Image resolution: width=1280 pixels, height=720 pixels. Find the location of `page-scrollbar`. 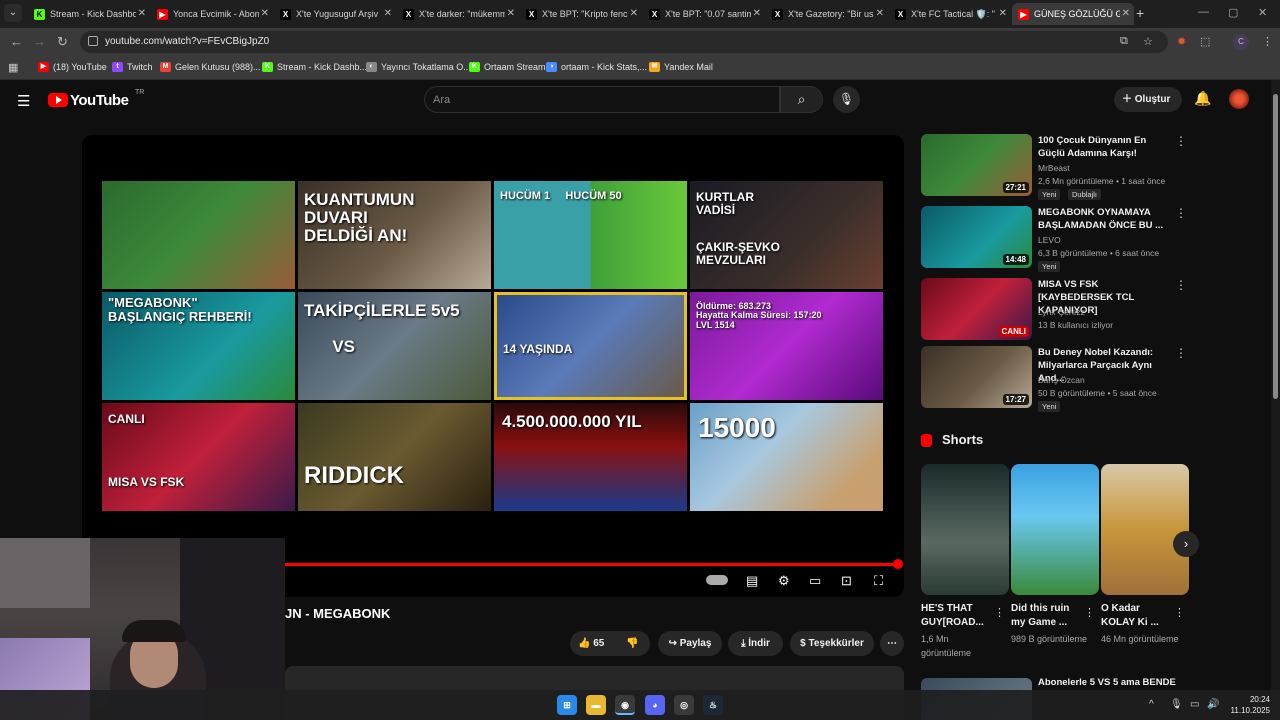

page-scrollbar is located at coordinates (1275, 400).